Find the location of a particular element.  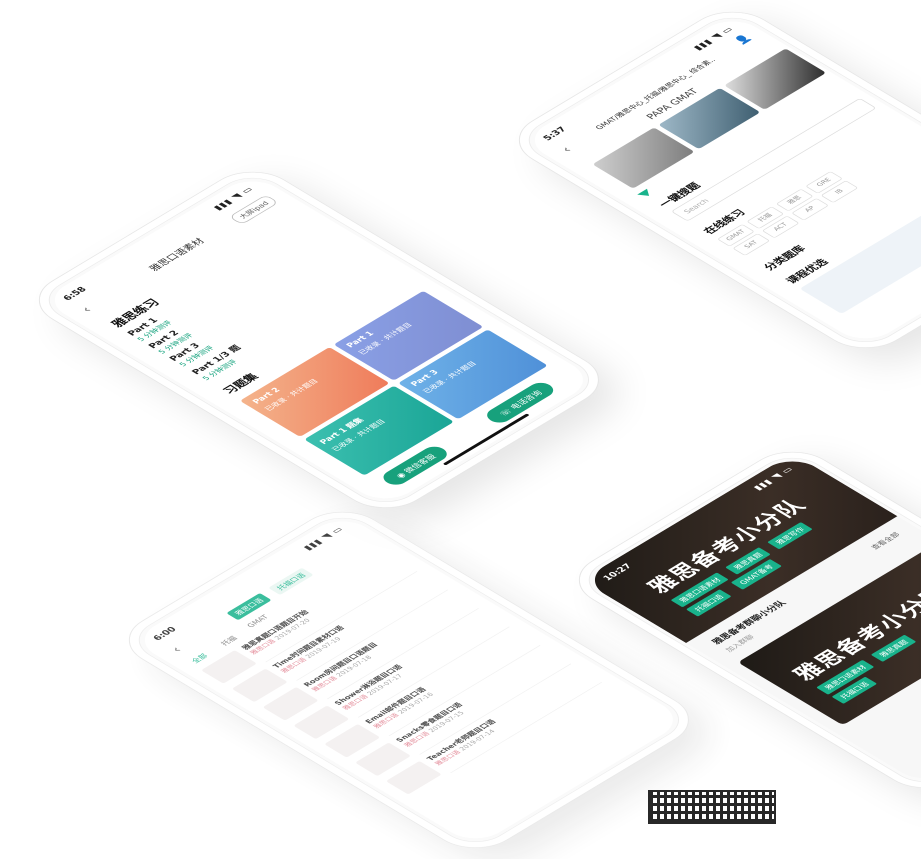

status-time: 10:27 is located at coordinates (617, 572).